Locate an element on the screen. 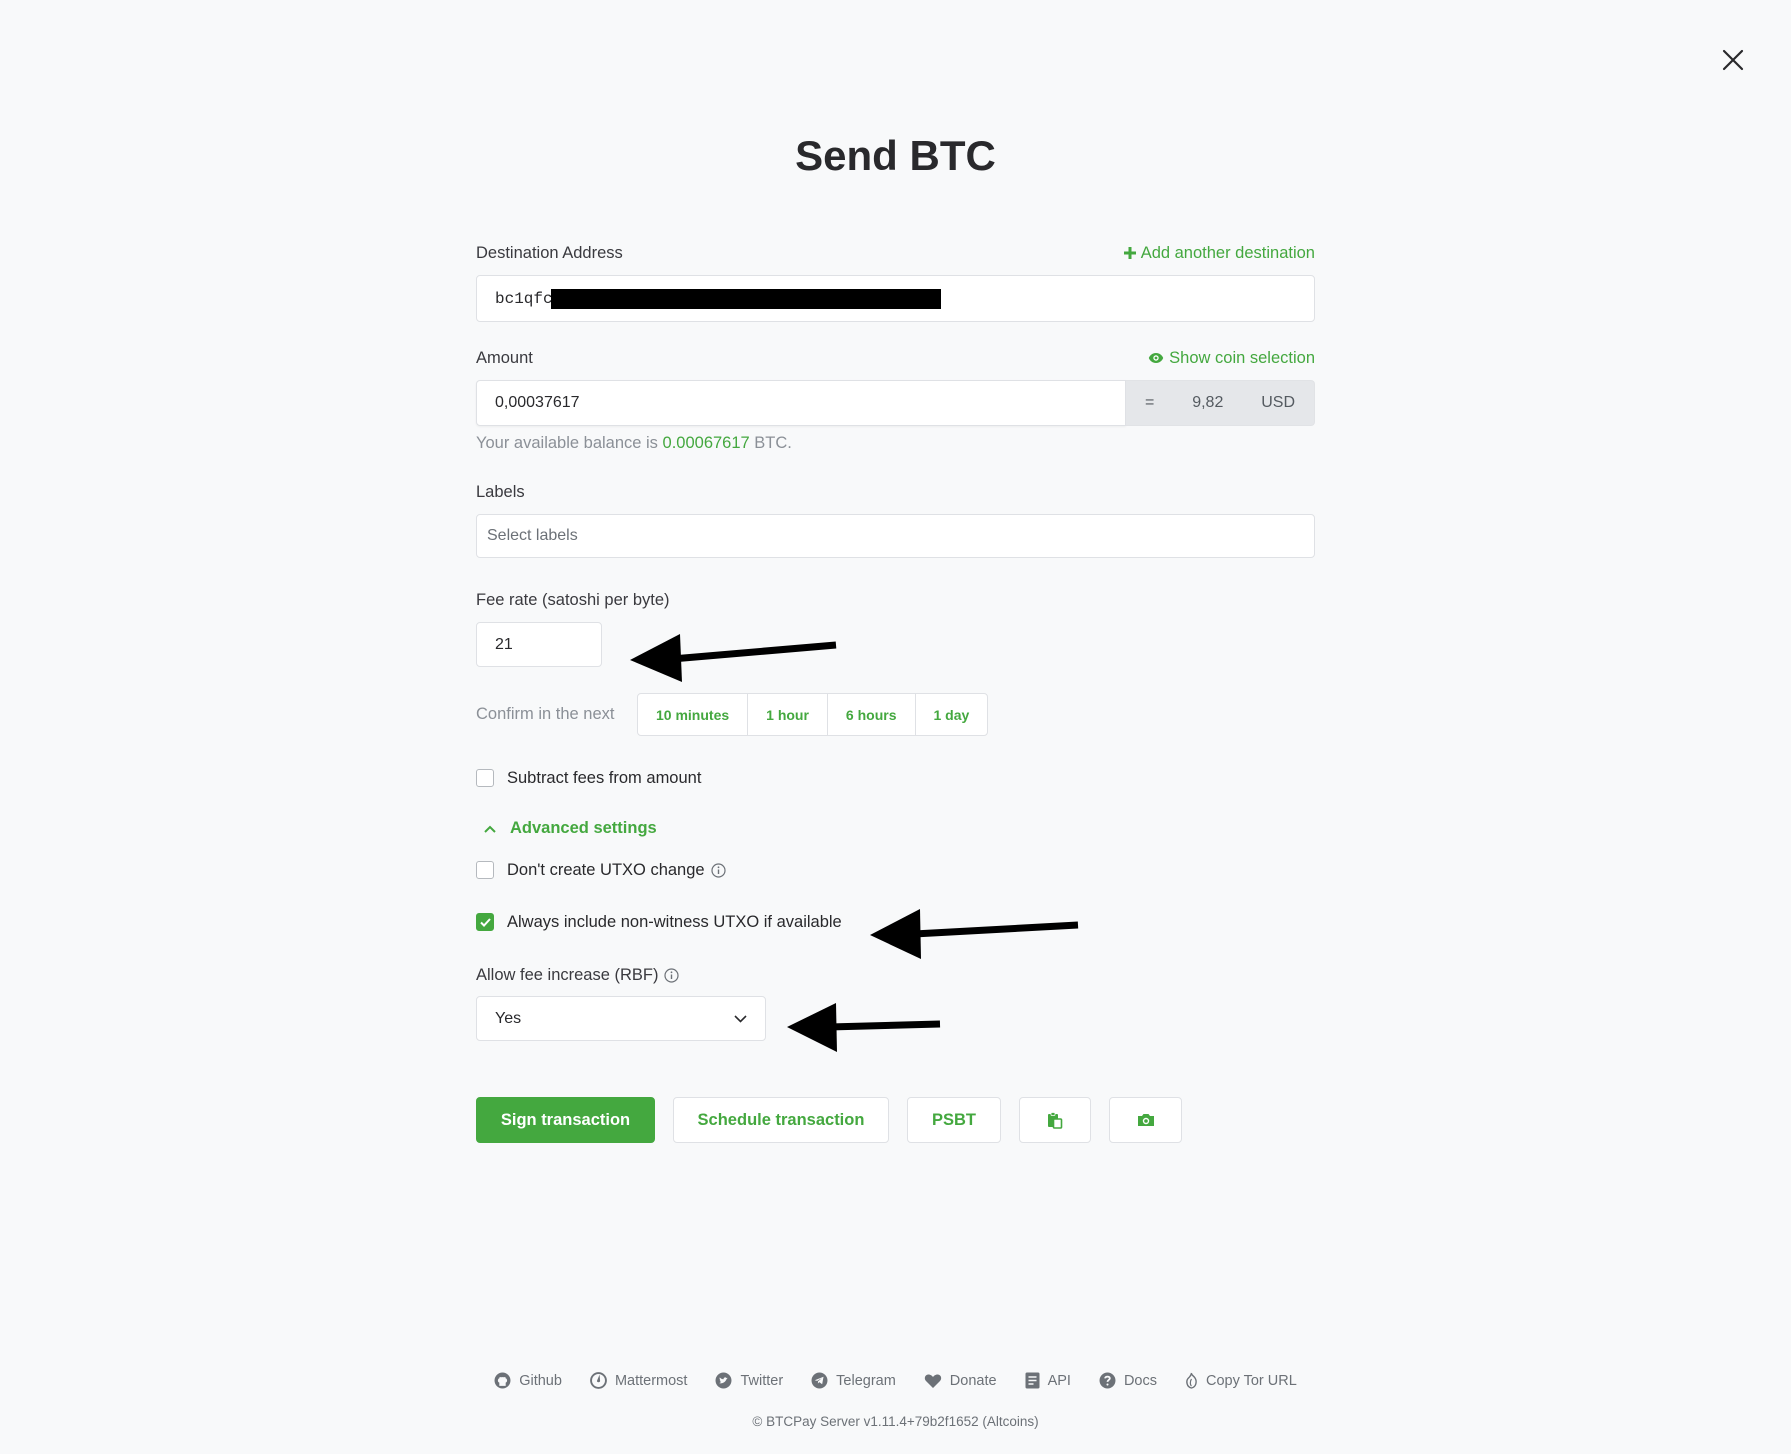  balance-value: 0.00067617 is located at coordinates (706, 443).